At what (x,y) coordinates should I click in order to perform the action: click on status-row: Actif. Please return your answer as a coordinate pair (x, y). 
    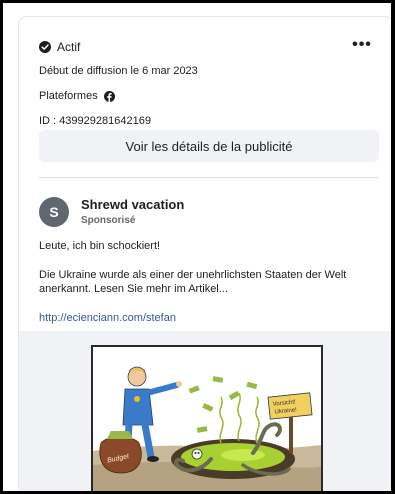
    Looking at the image, I should click on (59, 47).